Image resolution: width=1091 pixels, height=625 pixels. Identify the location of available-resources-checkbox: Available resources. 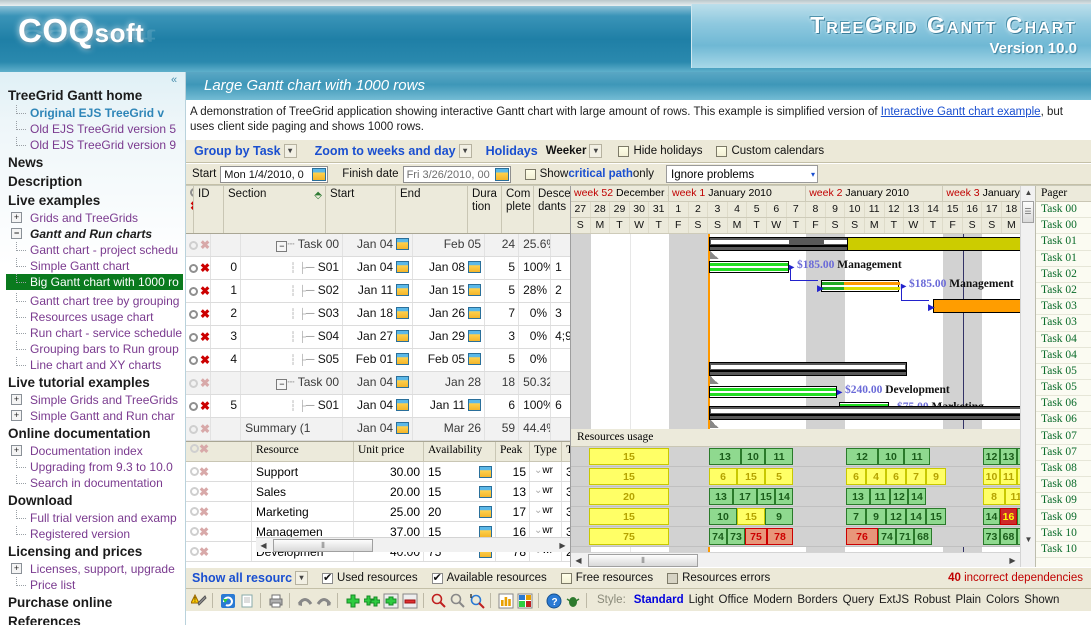
(489, 577).